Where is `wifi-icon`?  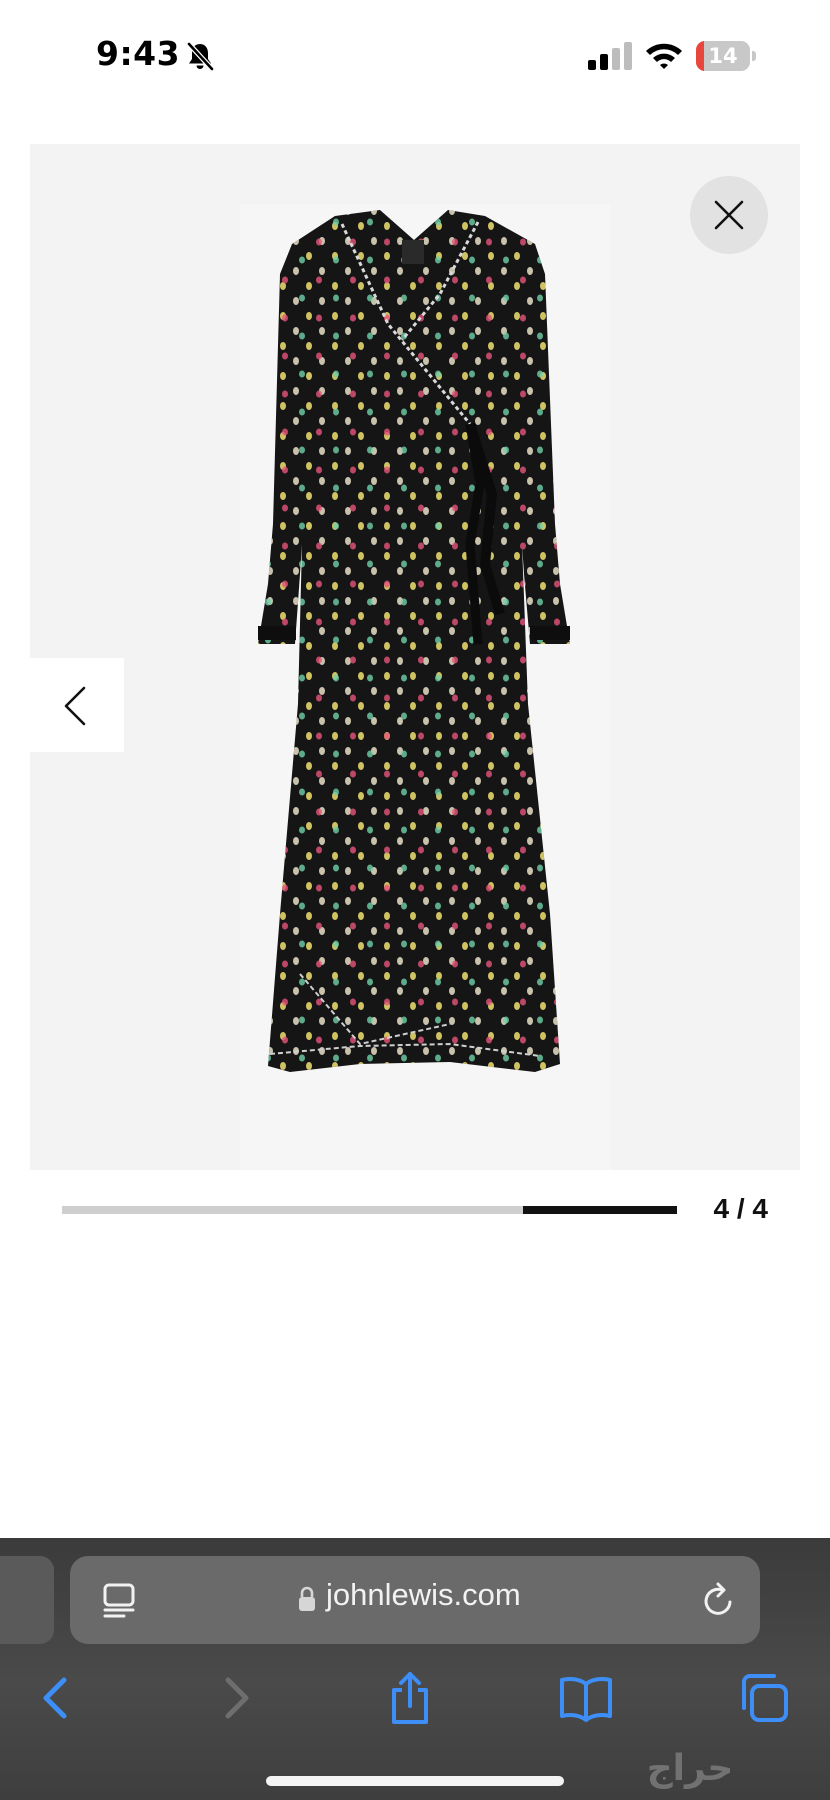
wifi-icon is located at coordinates (664, 56).